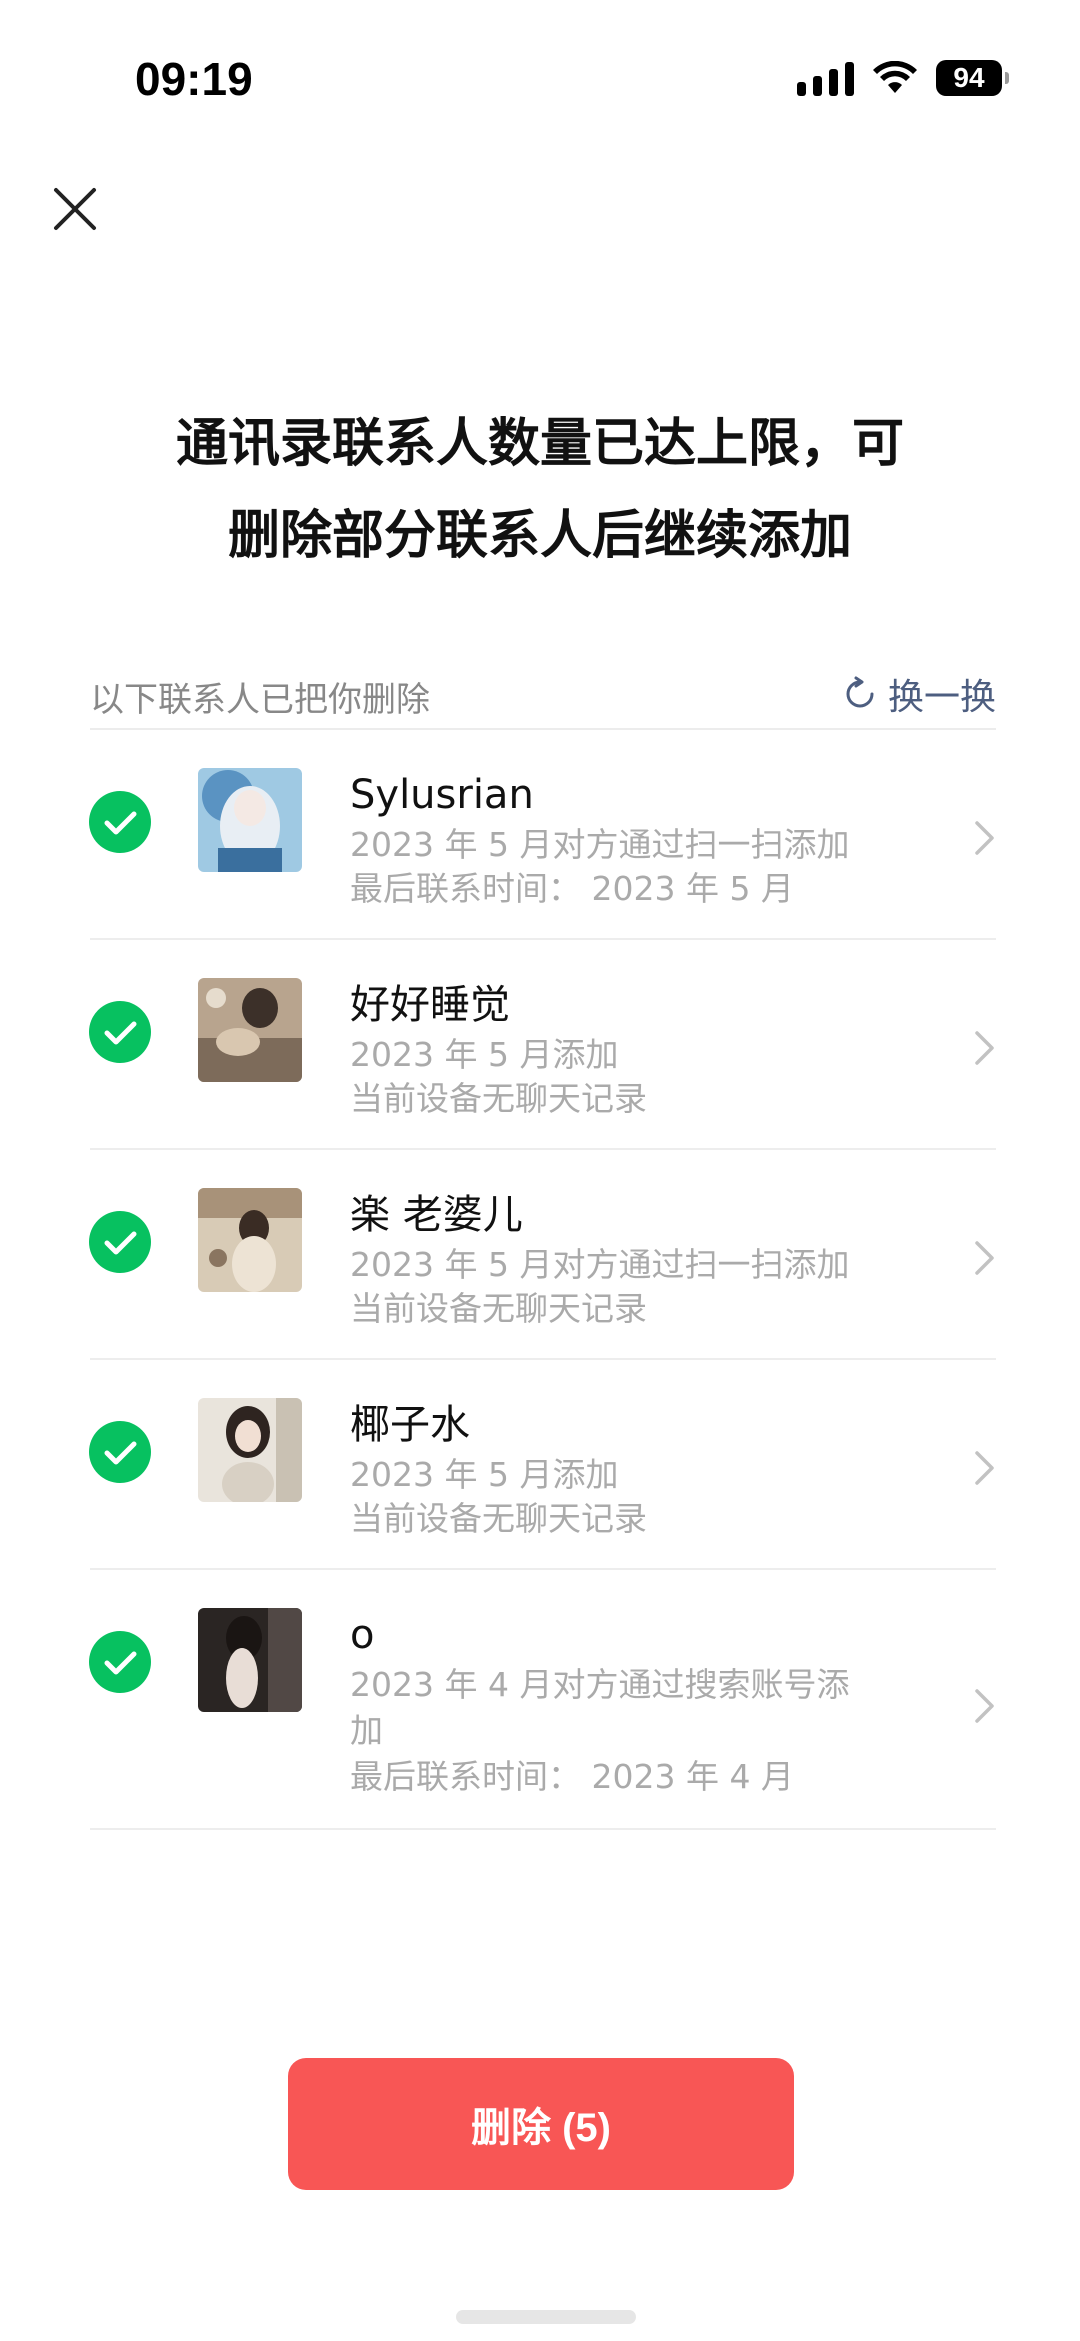 This screenshot has width=1080, height=2341. I want to click on contact-last-contact: 最后联系时间： 2023 年 5 月, so click(572, 888).